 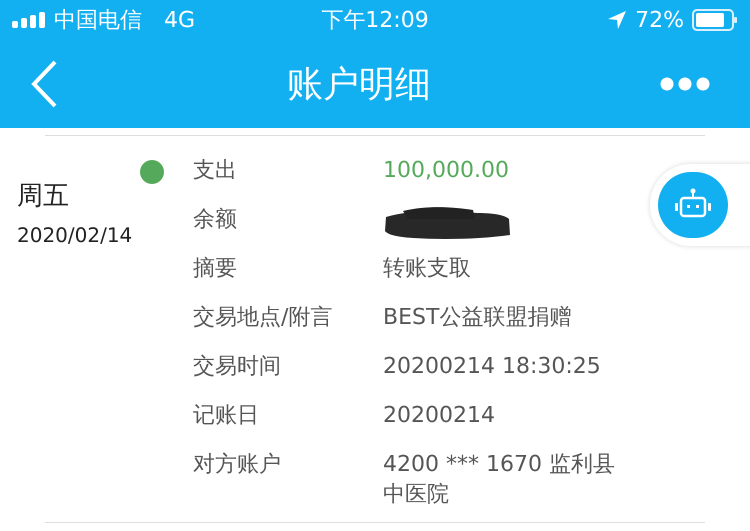 What do you see at coordinates (43, 196) in the screenshot?
I see `weekday: 周五` at bounding box center [43, 196].